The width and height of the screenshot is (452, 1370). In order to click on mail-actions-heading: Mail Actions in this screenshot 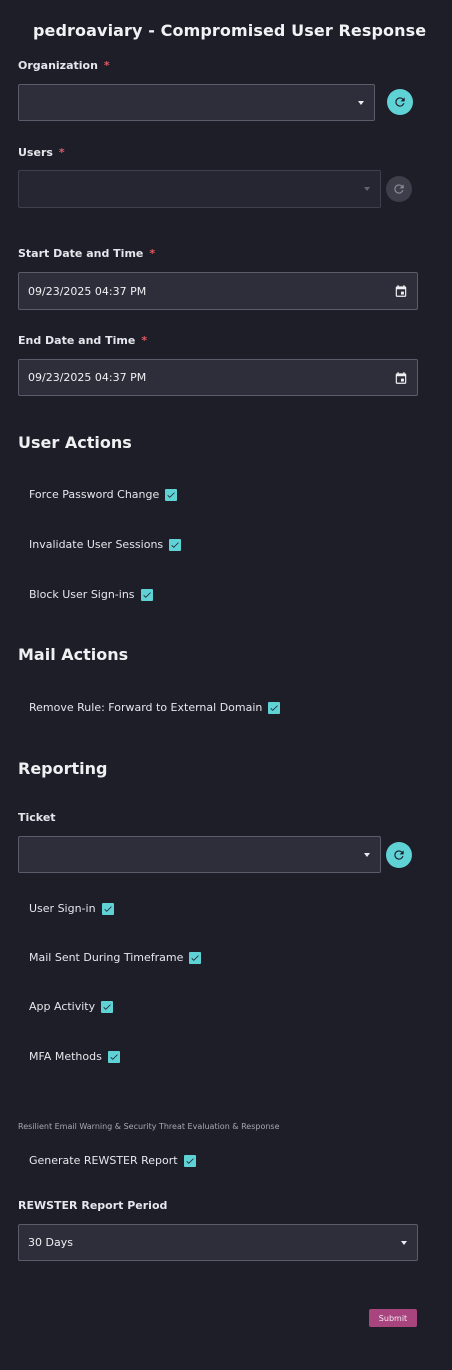, I will do `click(73, 654)`.